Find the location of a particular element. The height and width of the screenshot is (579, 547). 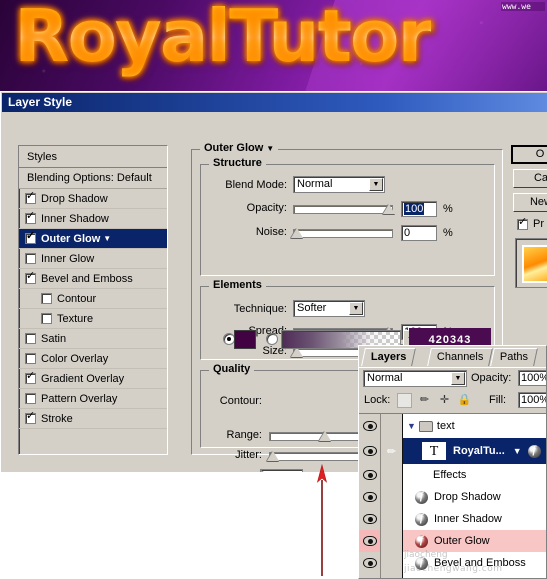

list-item: ✏ T RoyalTu... ▼ f is located at coordinates (452, 451).